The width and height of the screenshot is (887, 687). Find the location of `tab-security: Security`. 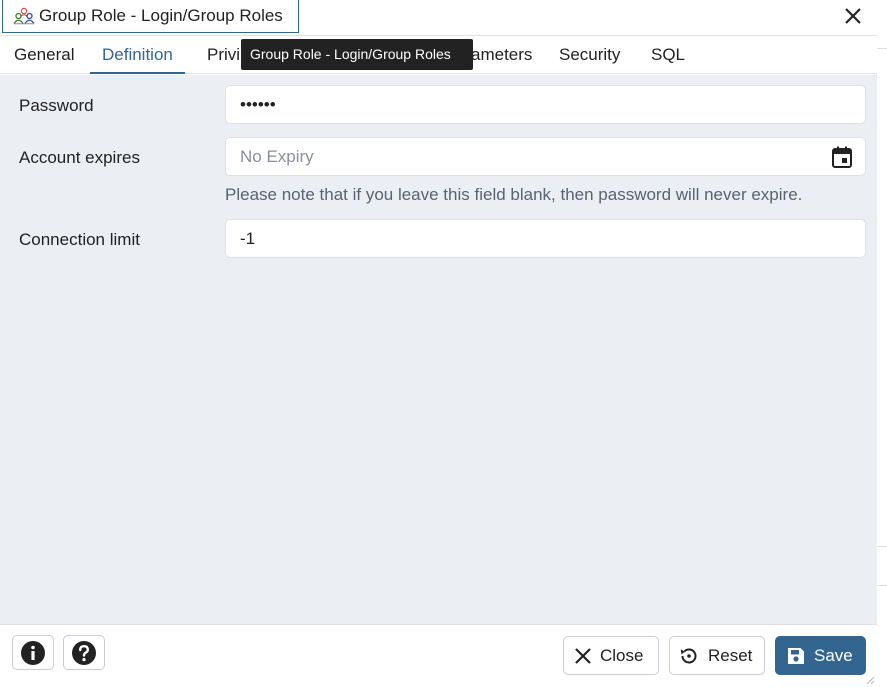

tab-security: Security is located at coordinates (589, 55).